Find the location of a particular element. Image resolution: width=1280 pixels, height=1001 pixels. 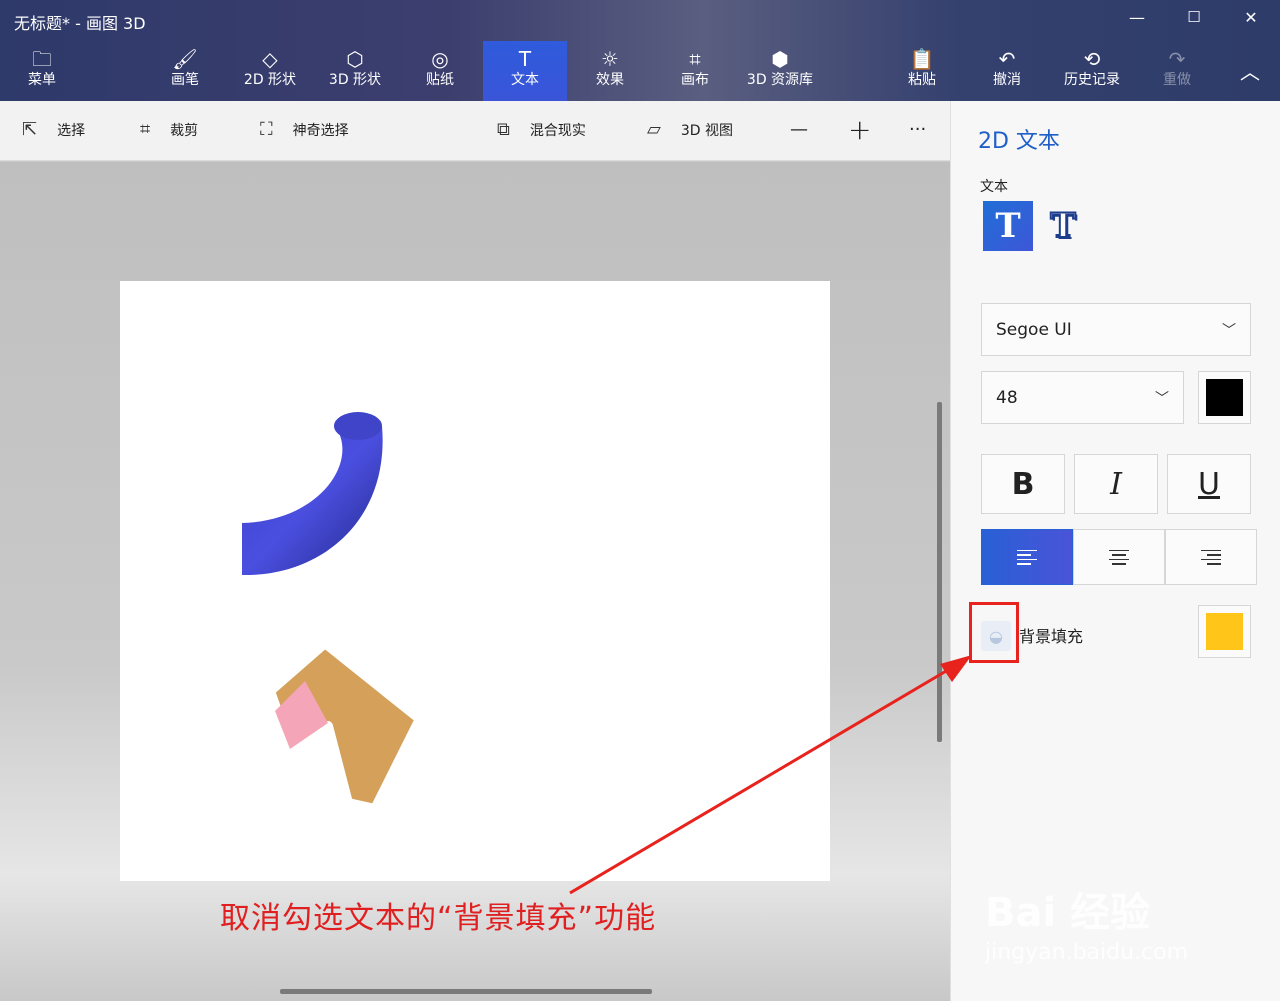

watermark-logo: Bai 经验 is located at coordinates (1068, 913).